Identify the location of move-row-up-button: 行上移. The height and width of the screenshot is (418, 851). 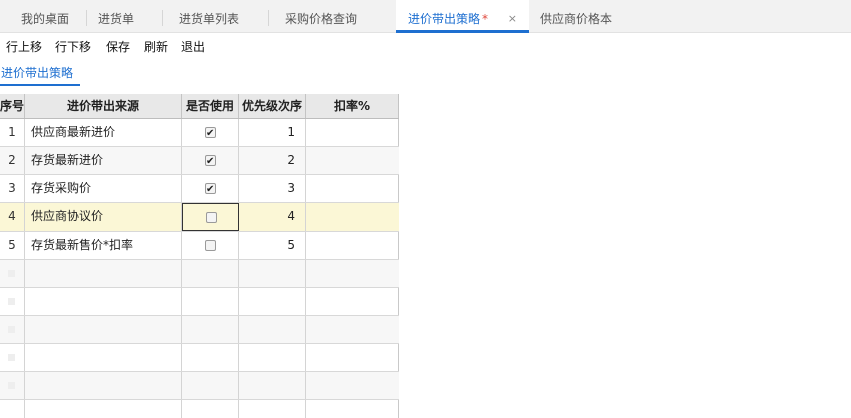
(24, 46).